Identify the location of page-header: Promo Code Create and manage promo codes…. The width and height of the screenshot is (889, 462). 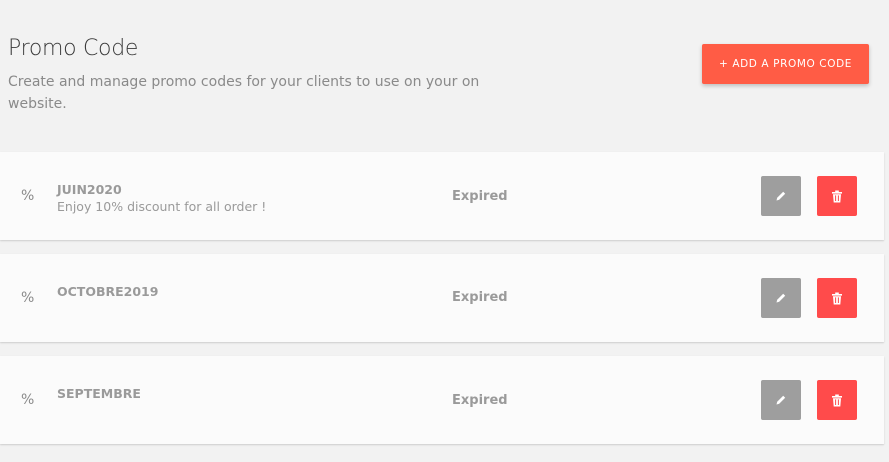
(268, 75).